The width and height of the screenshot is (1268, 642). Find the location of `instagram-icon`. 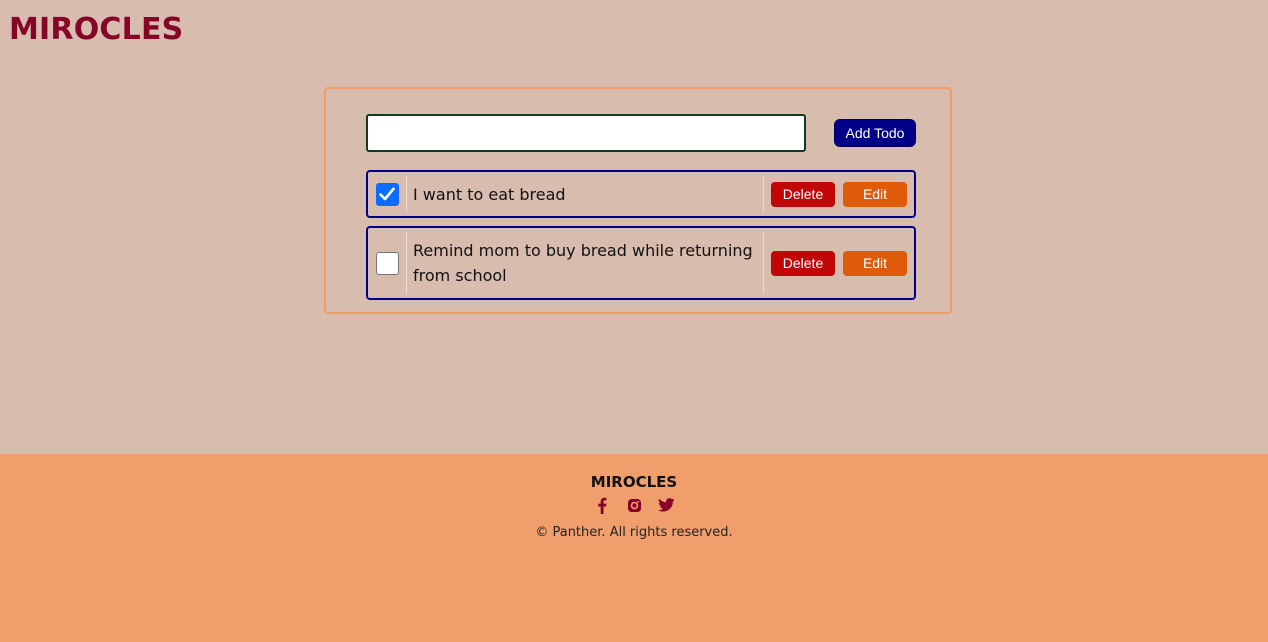

instagram-icon is located at coordinates (634, 505).